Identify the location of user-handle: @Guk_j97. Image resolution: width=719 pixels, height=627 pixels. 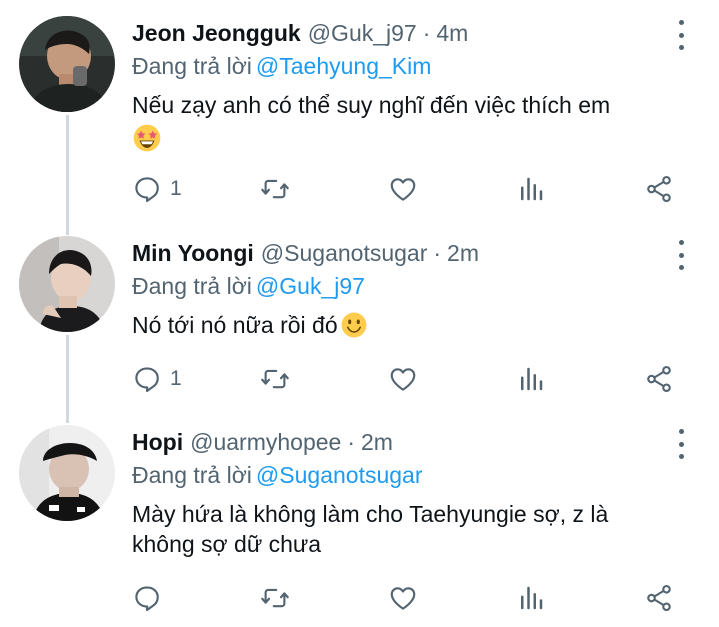
(362, 33).